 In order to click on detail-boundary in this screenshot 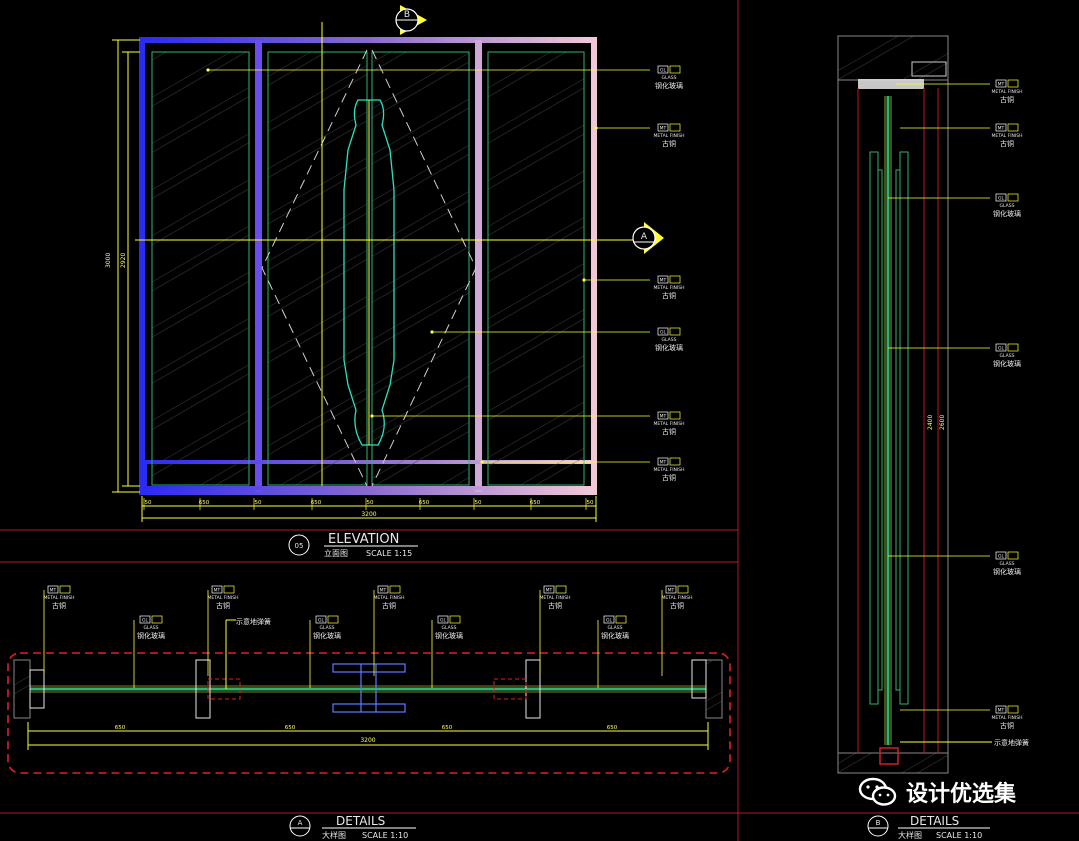, I will do `click(369, 713)`.